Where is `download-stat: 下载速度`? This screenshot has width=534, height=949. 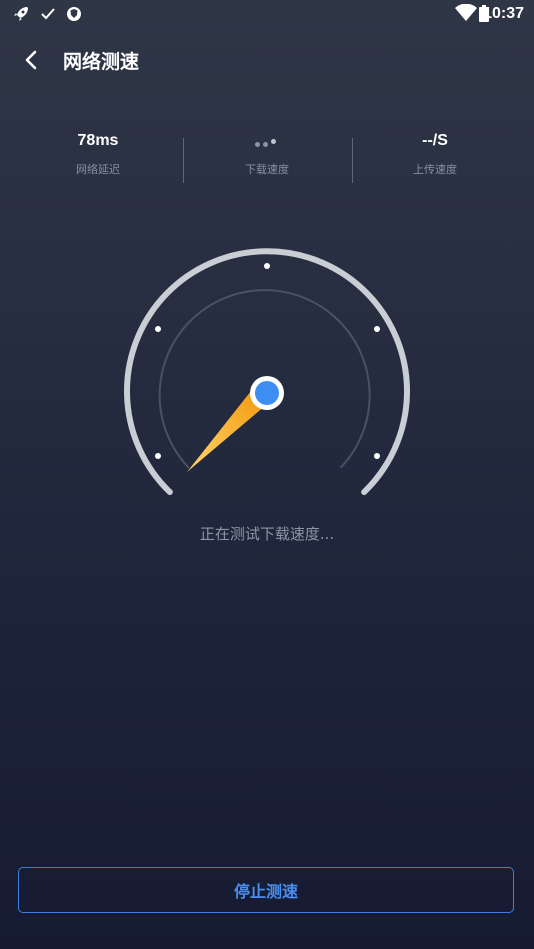
download-stat: 下载速度 is located at coordinates (267, 153).